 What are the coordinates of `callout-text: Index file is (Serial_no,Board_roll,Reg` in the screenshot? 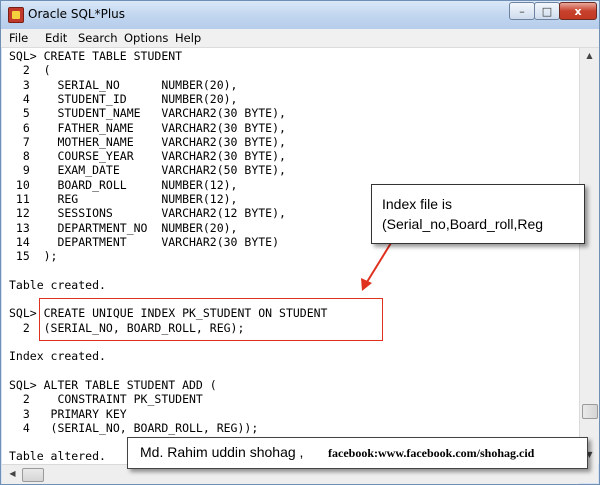 It's located at (462, 214).